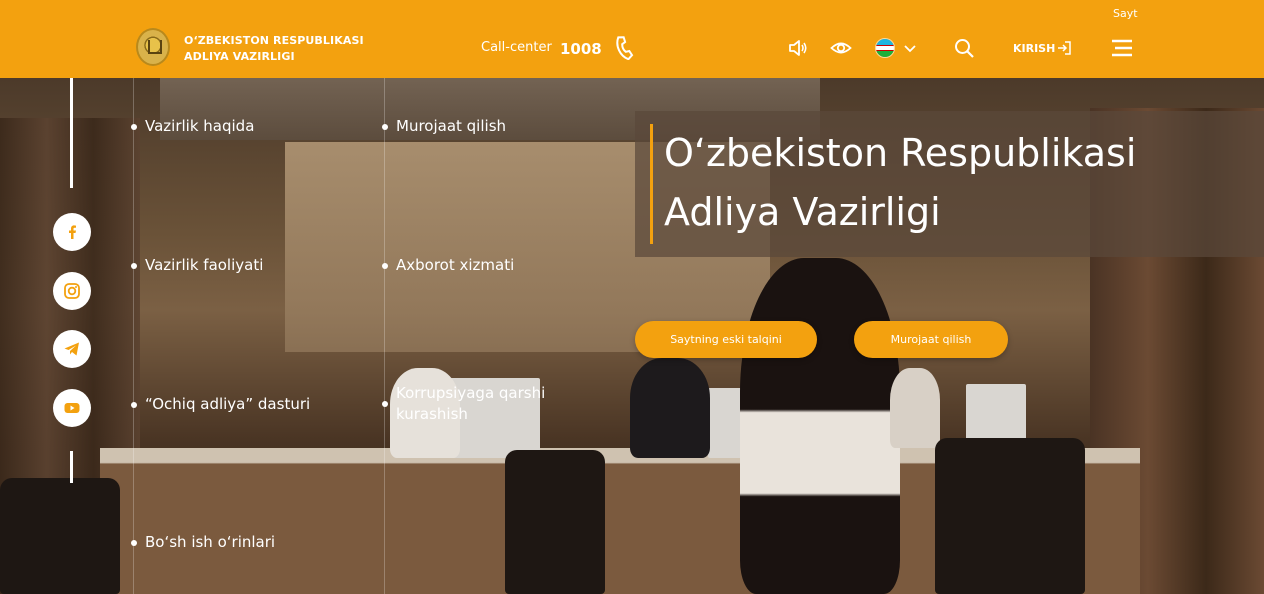 This screenshot has width=1264, height=594. Describe the element at coordinates (581, 49) in the screenshot. I see `callcenter-number: 1008` at that location.